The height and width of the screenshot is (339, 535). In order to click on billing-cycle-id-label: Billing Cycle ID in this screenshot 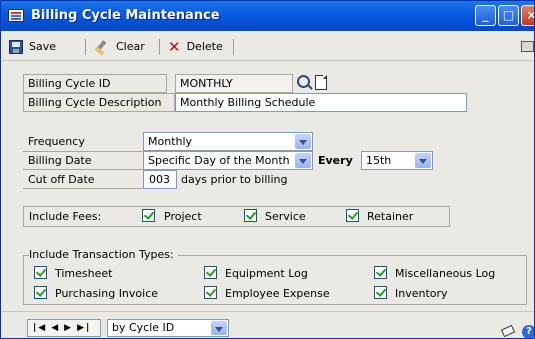, I will do `click(95, 83)`.